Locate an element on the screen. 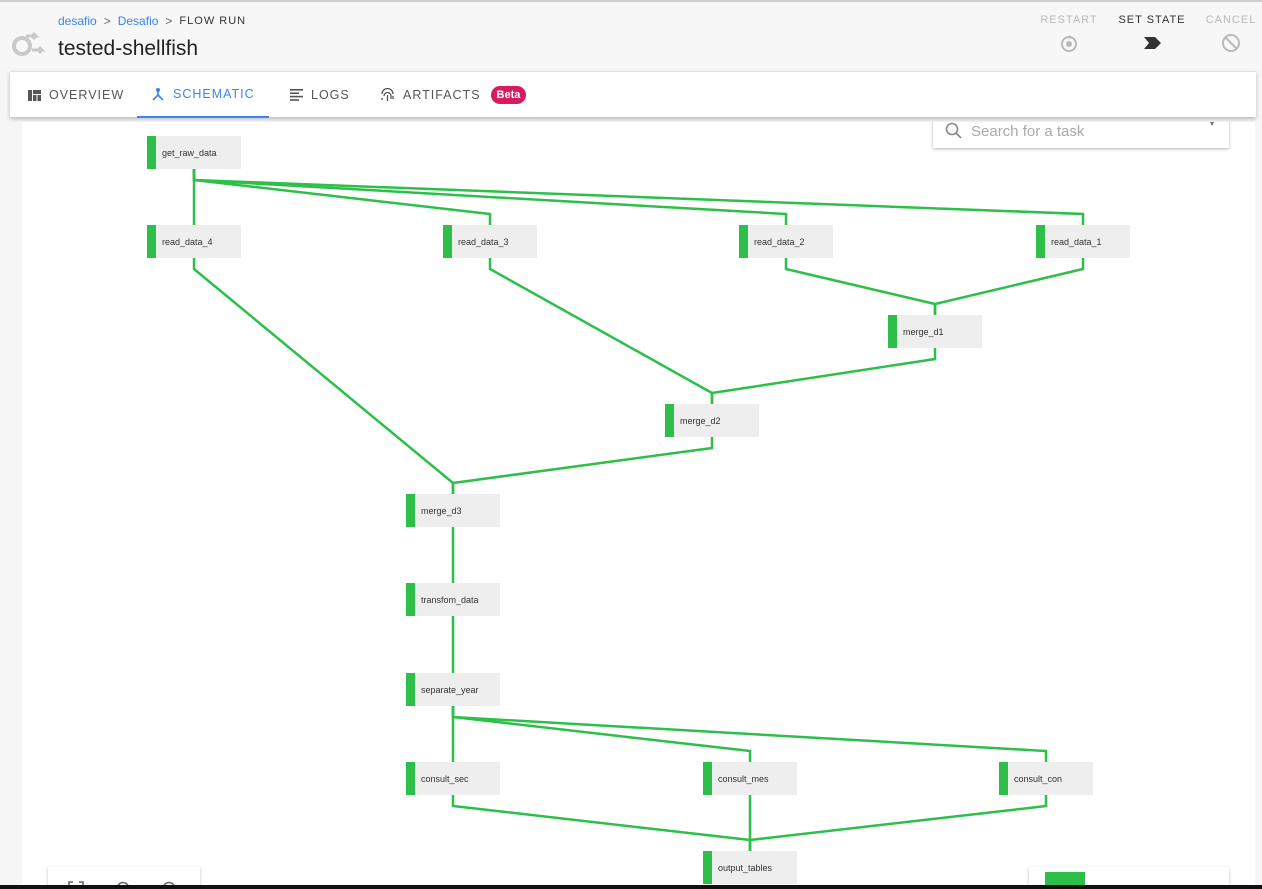 The image size is (1262, 889). state-arrow-icon is located at coordinates (1152, 43).